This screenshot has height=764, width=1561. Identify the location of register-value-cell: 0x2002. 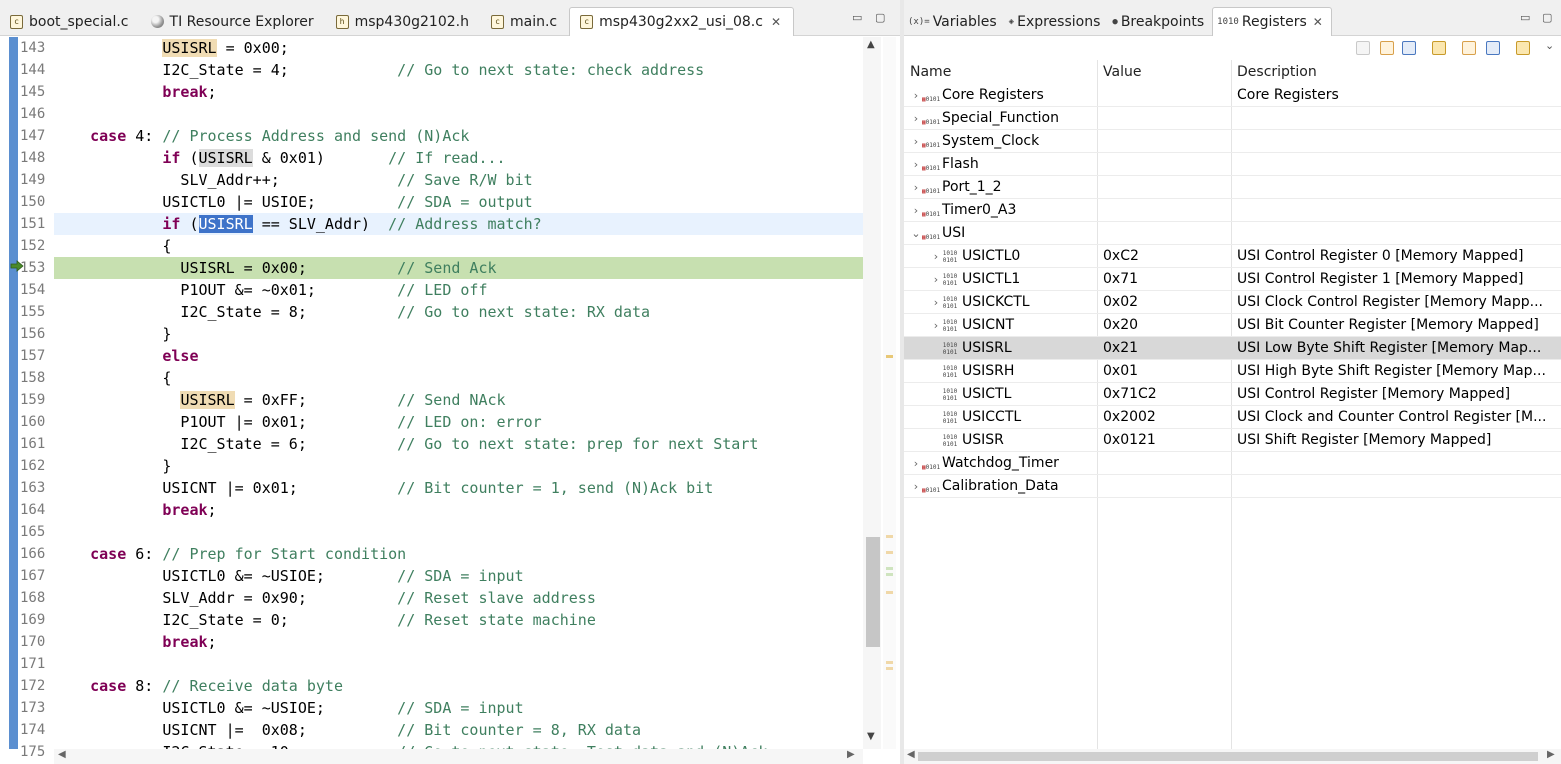
(1164, 417).